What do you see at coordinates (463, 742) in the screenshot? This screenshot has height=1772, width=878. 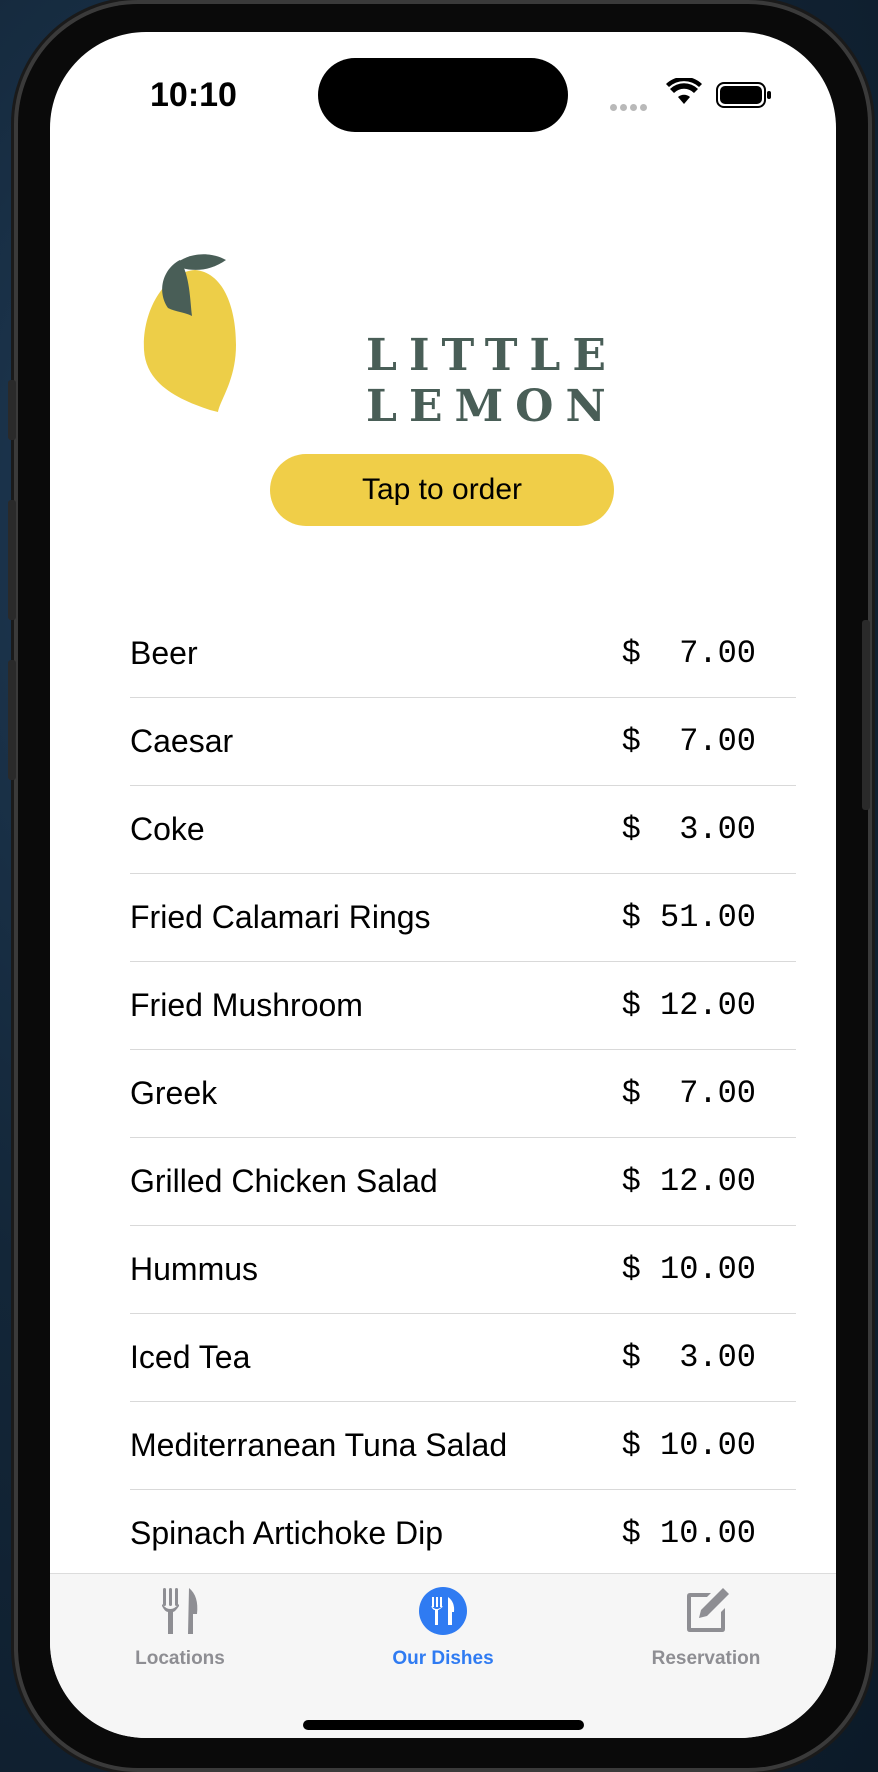 I see `menu-item-caesar: Caesar $ 7.00` at bounding box center [463, 742].